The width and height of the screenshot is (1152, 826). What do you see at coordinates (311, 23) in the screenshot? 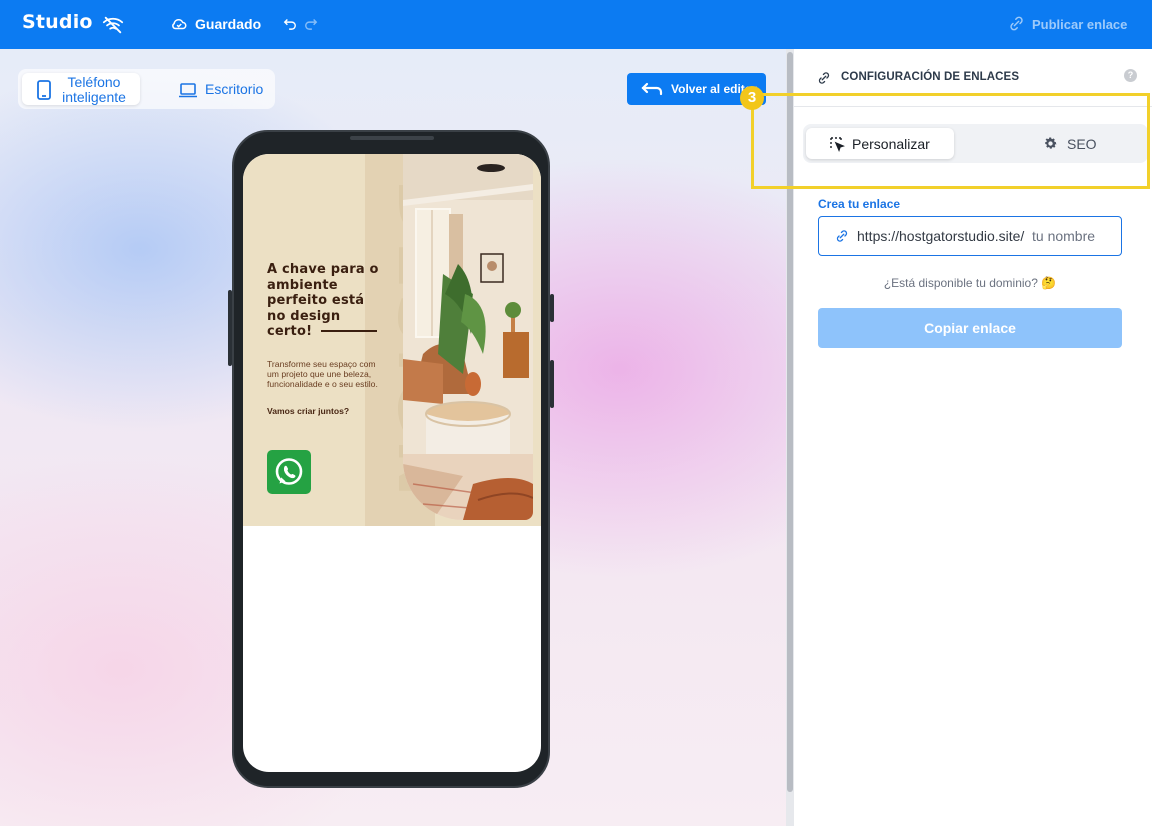
I see `redo-icon` at bounding box center [311, 23].